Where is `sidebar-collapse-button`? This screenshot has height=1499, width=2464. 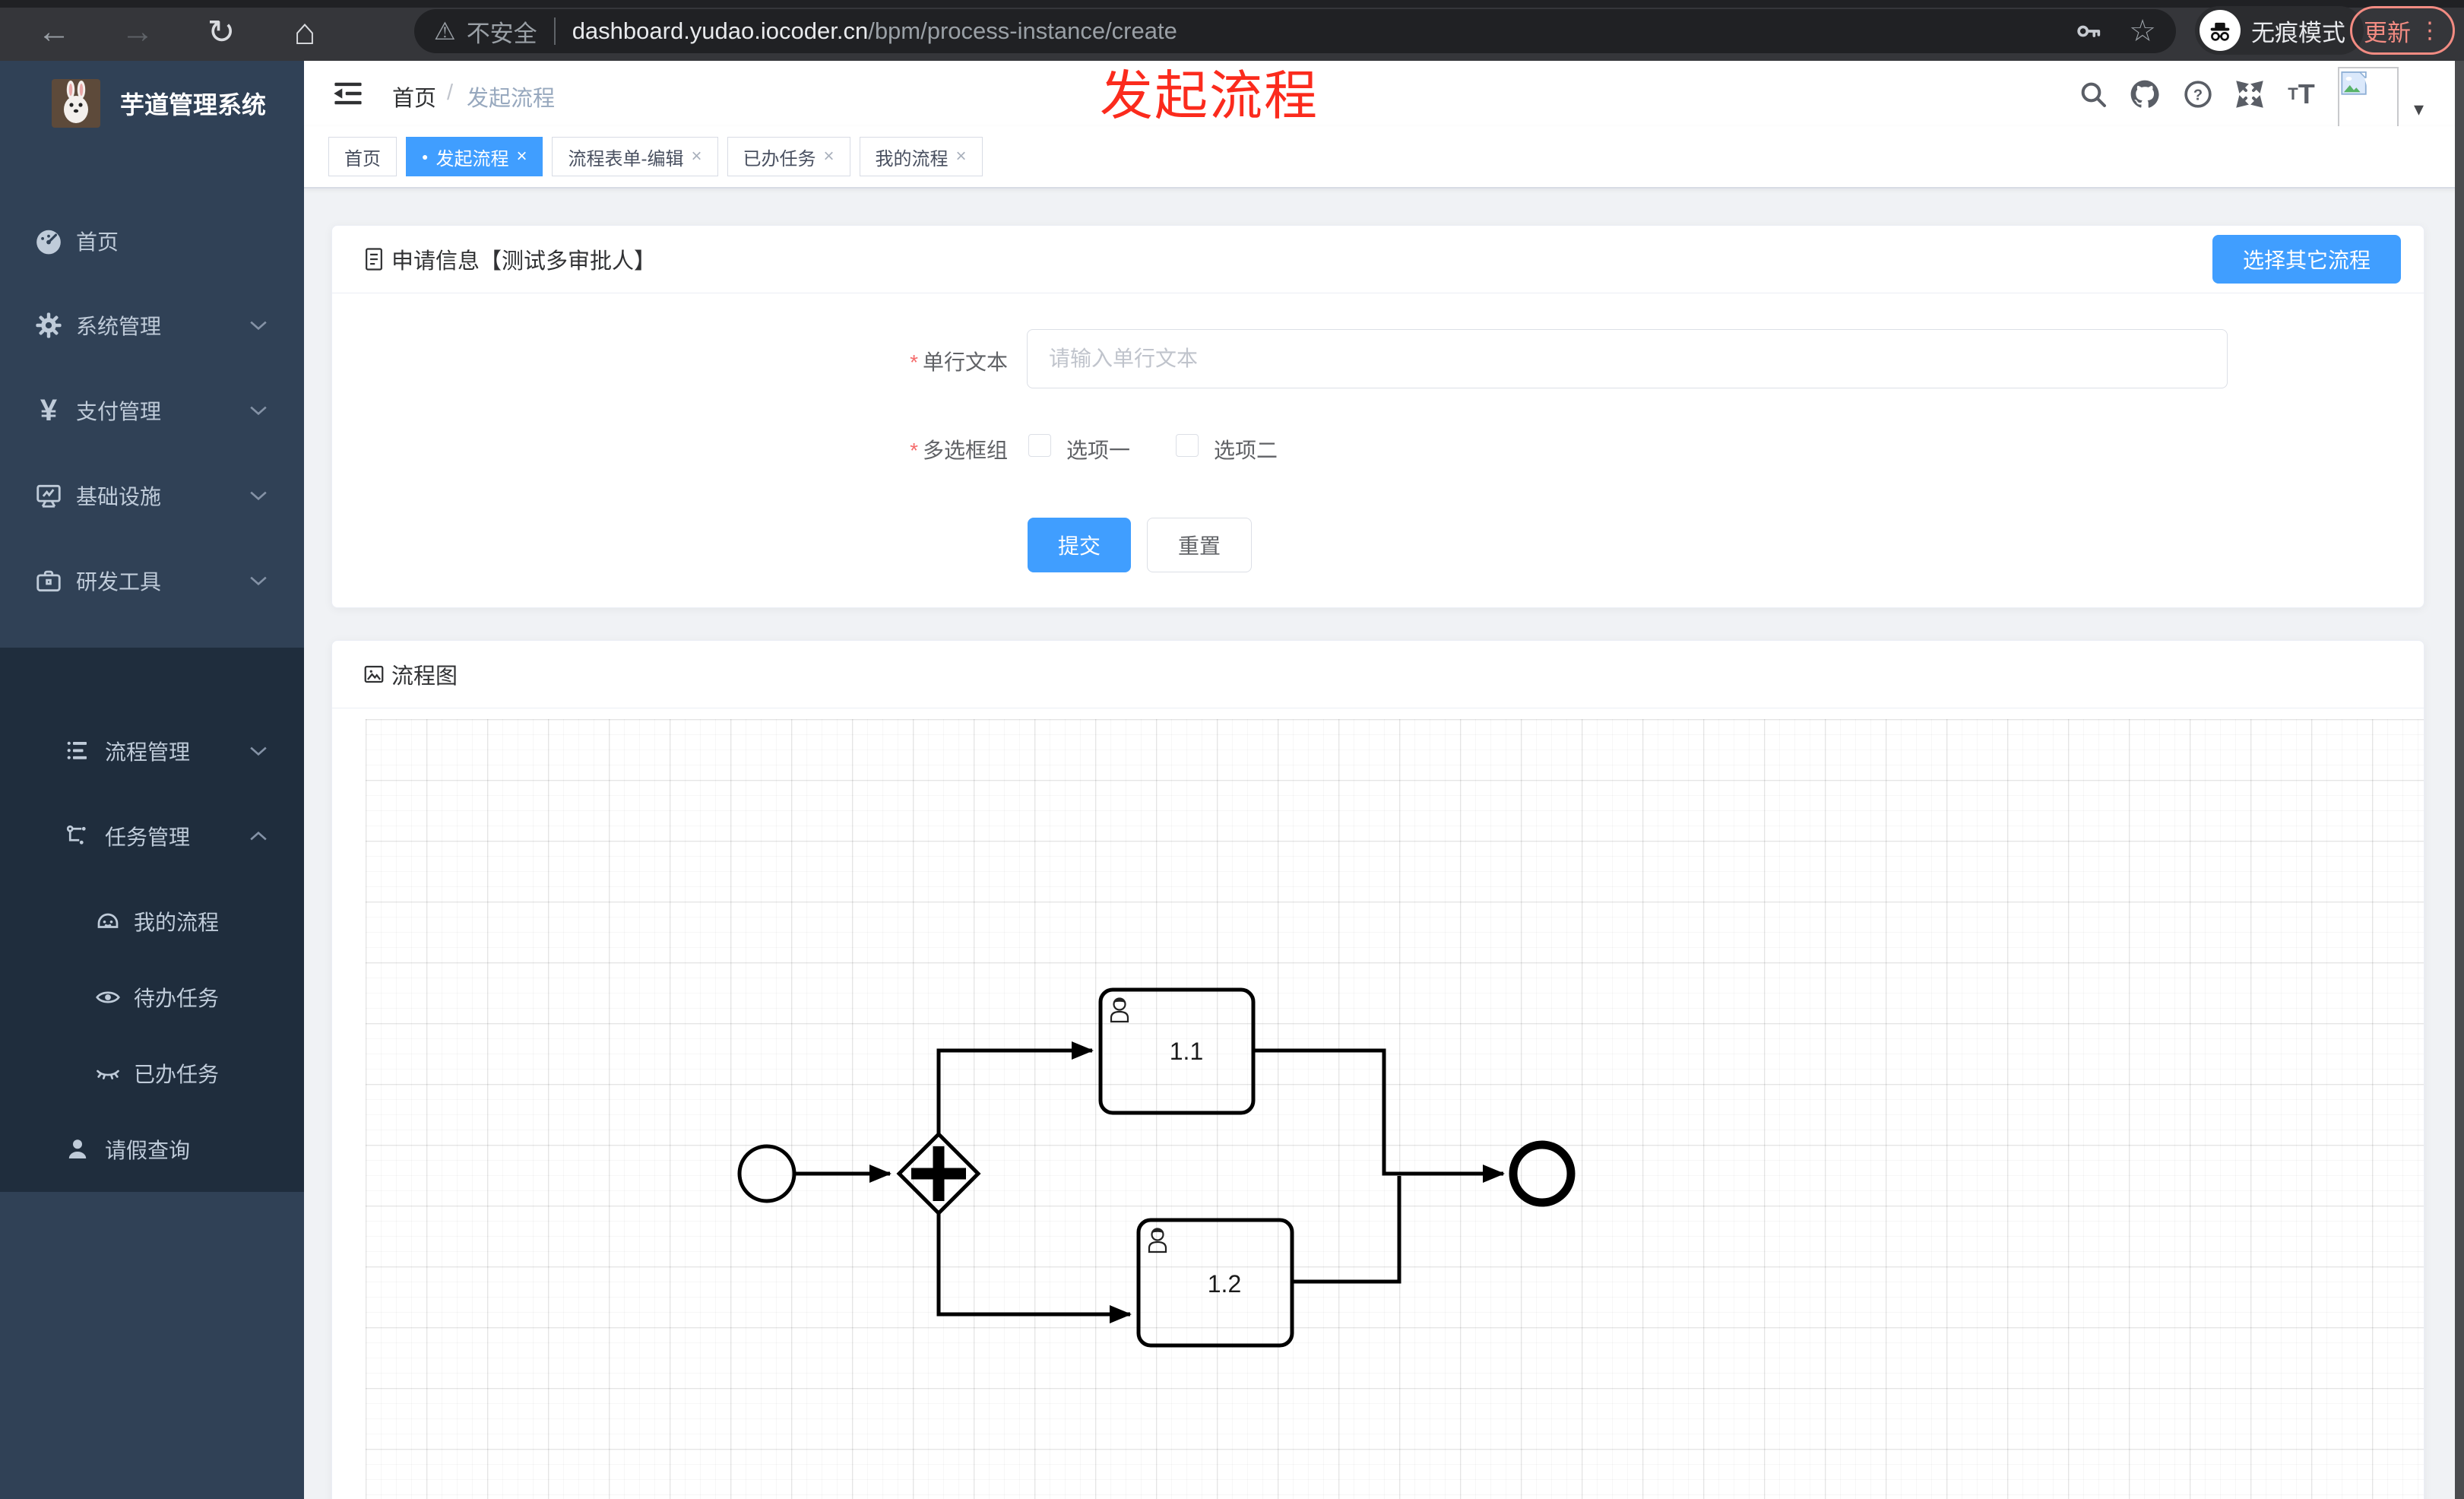
sidebar-collapse-button is located at coordinates (348, 93).